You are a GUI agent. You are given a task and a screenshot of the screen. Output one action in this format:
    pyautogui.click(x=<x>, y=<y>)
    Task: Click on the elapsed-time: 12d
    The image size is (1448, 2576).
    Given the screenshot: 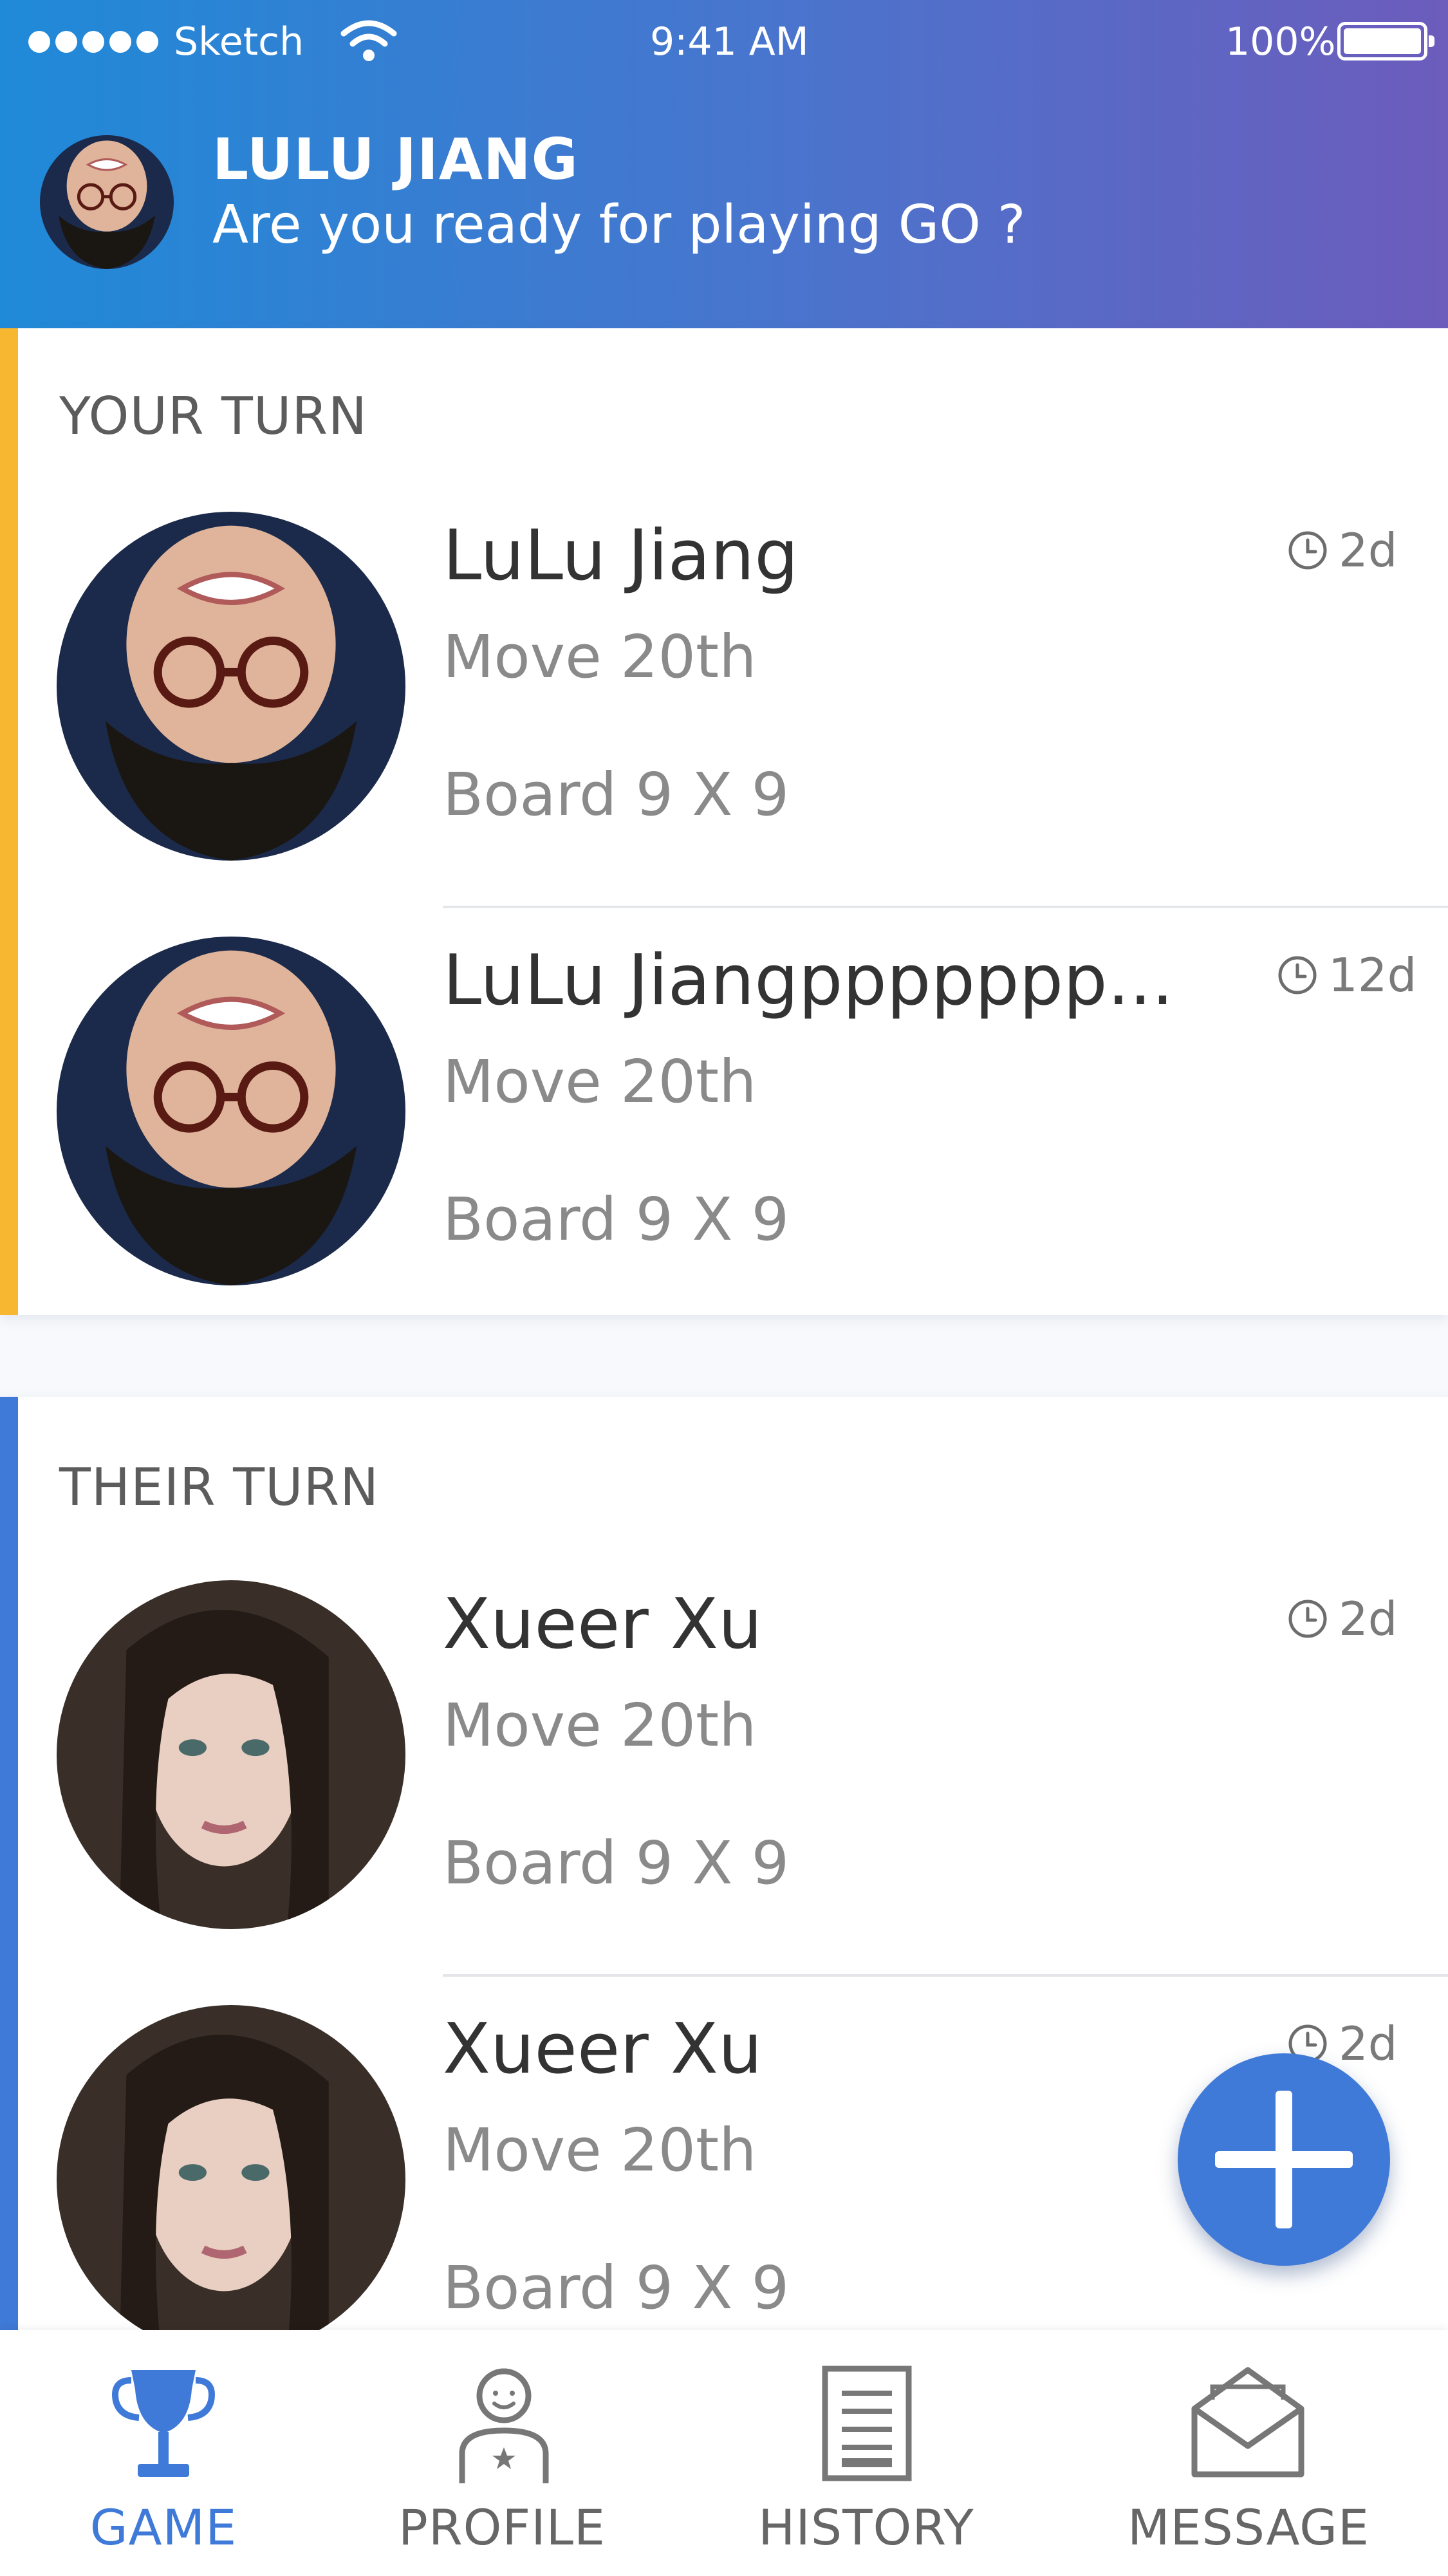 What is the action you would take?
    pyautogui.click(x=1346, y=975)
    